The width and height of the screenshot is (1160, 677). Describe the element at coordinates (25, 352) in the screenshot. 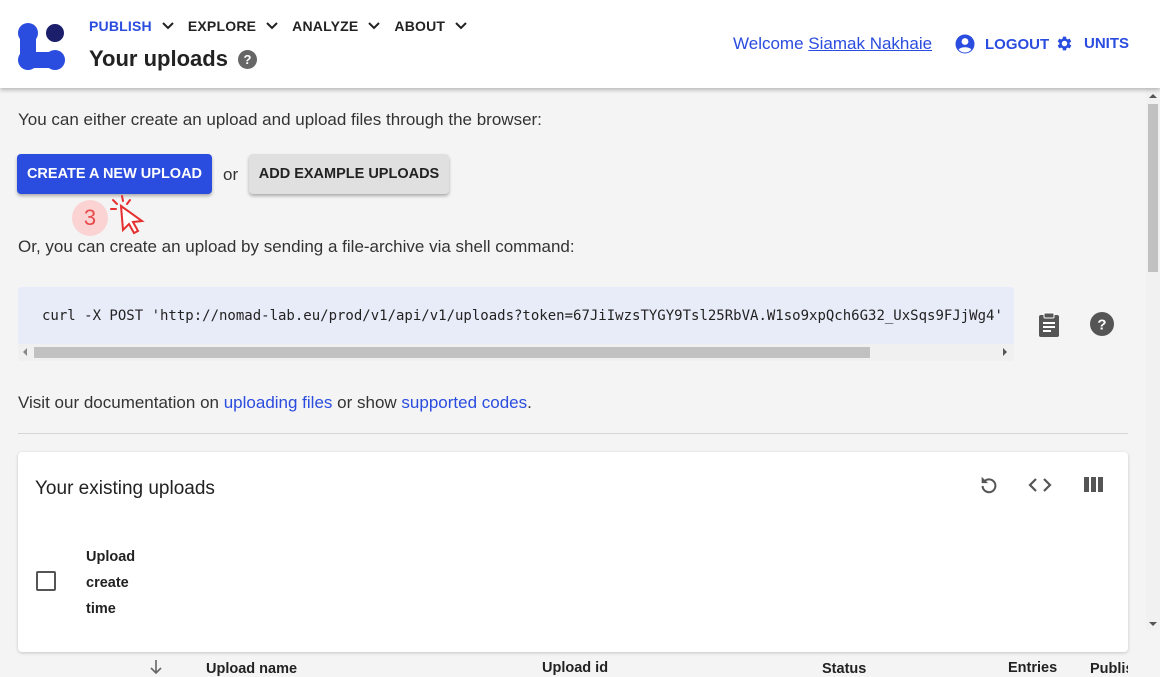

I see `scroll-left-arrow` at that location.